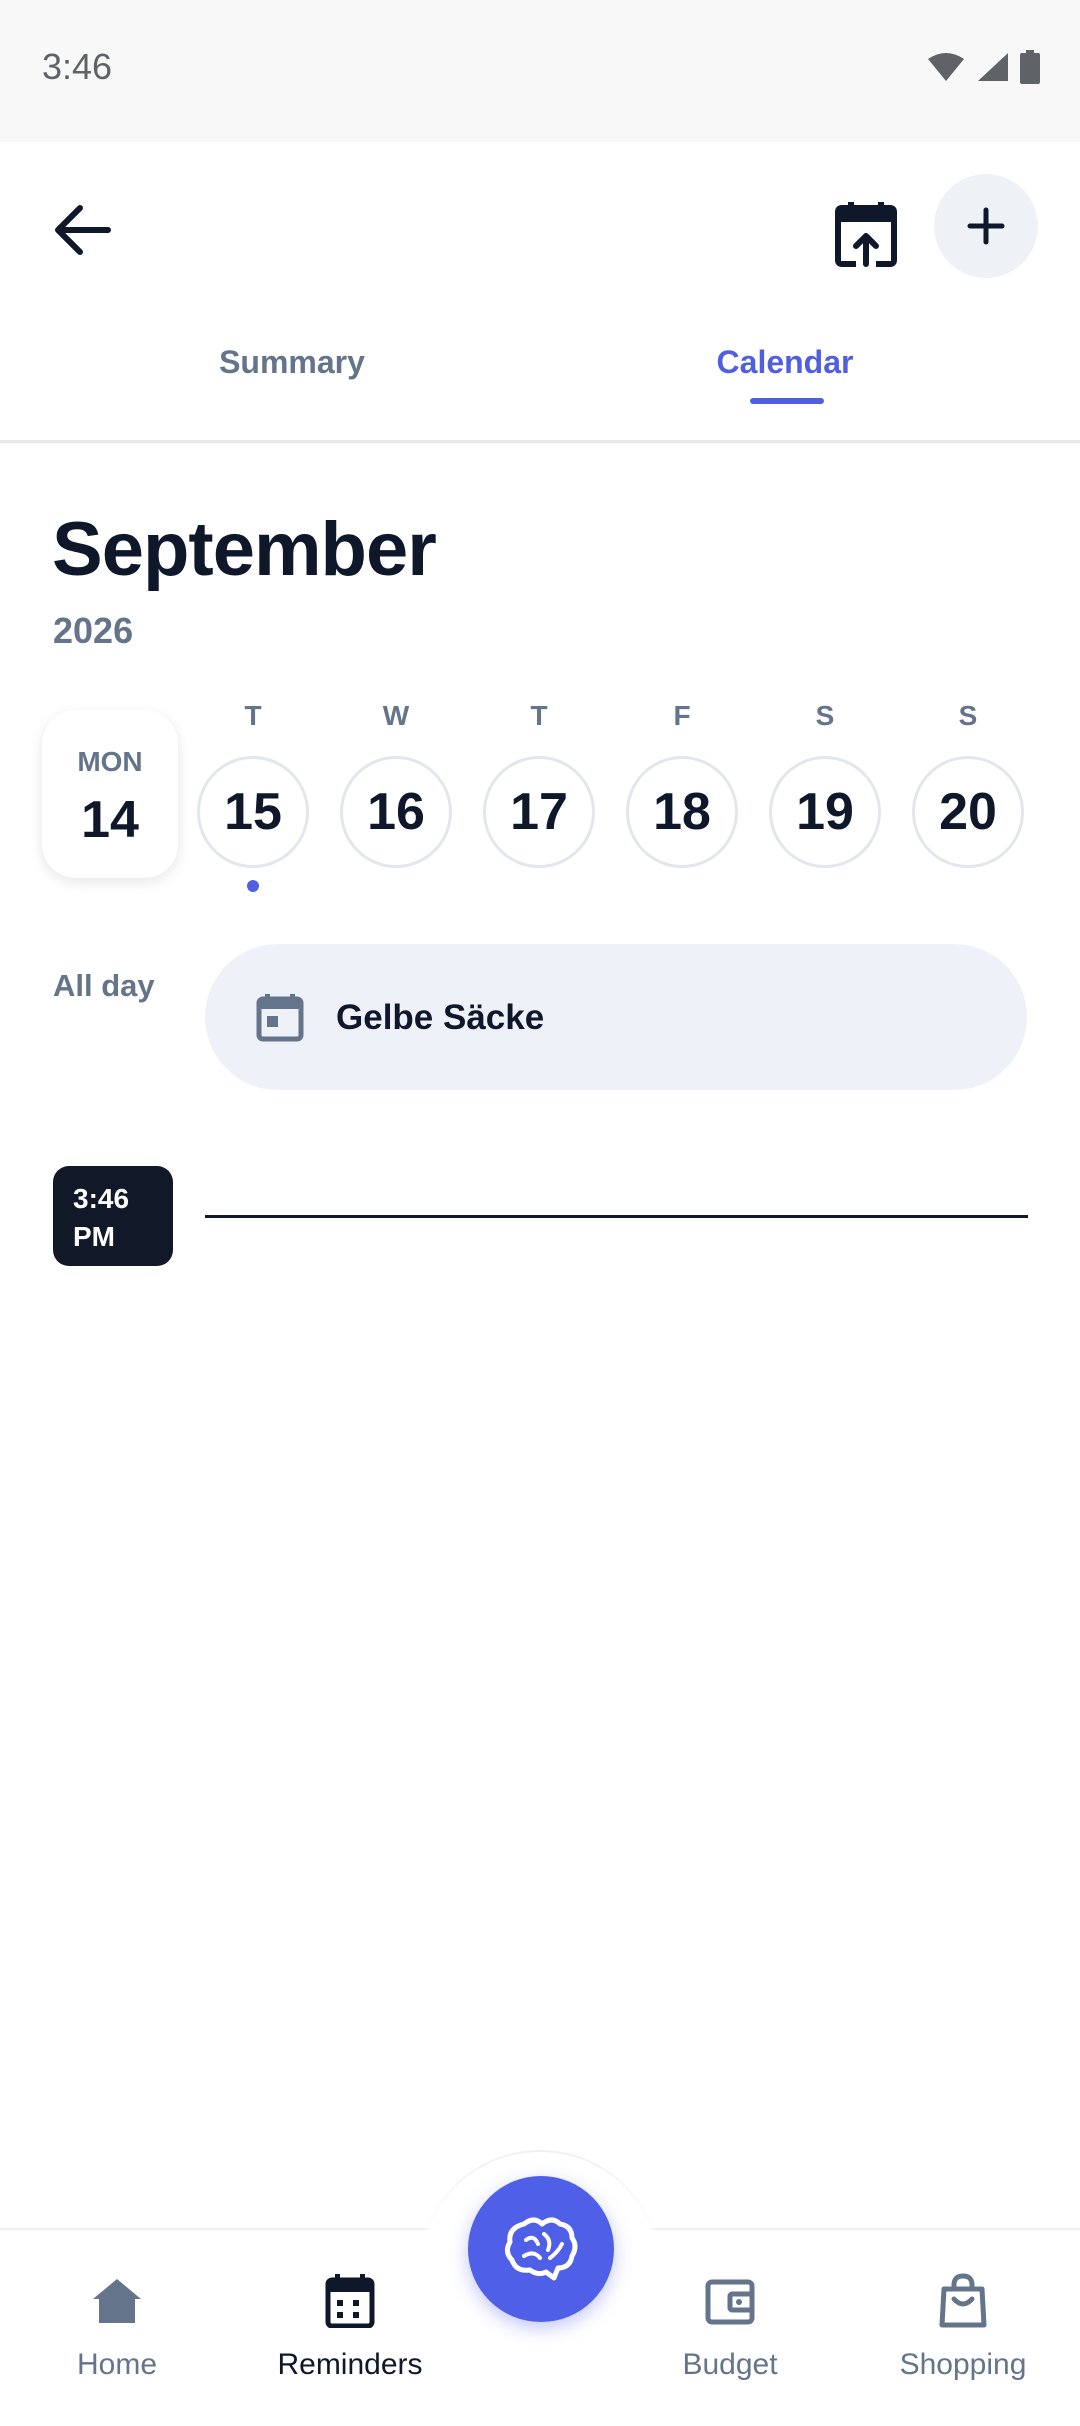 This screenshot has height=2426, width=1080. I want to click on ai-assistant-button, so click(541, 2249).